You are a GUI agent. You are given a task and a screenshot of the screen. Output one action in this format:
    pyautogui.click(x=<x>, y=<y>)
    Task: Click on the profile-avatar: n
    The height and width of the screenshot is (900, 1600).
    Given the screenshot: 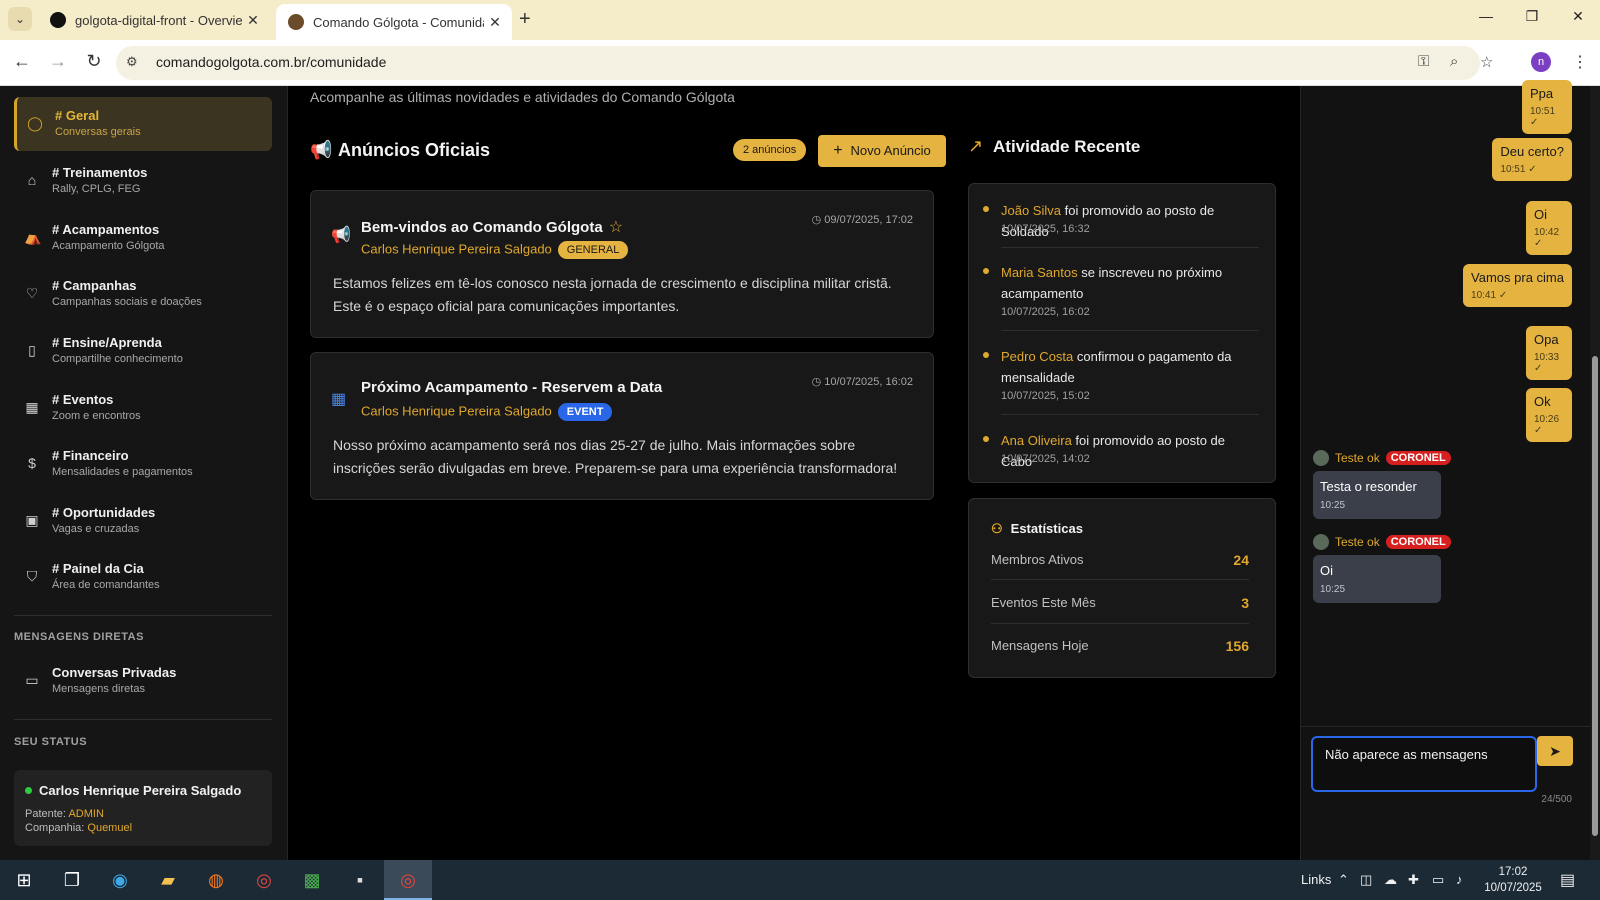 What is the action you would take?
    pyautogui.click(x=1541, y=62)
    